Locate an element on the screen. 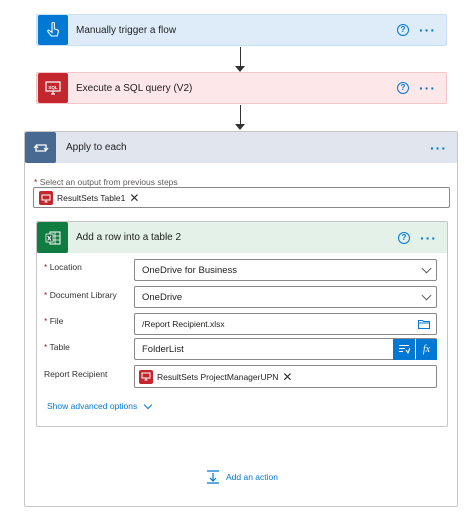 This screenshot has width=474, height=521. fx-icon: fx is located at coordinates (426, 349).